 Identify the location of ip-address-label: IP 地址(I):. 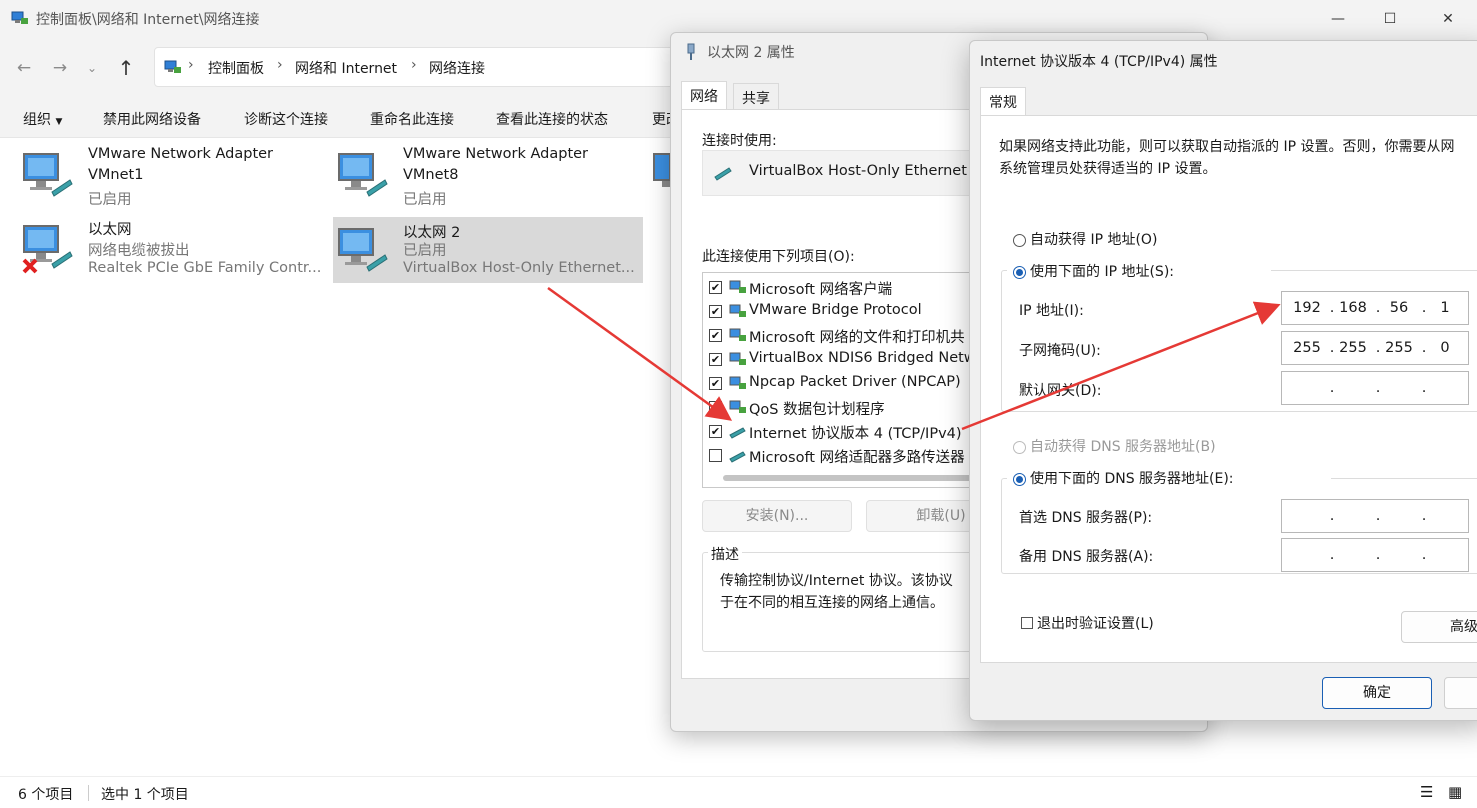
(1051, 311).